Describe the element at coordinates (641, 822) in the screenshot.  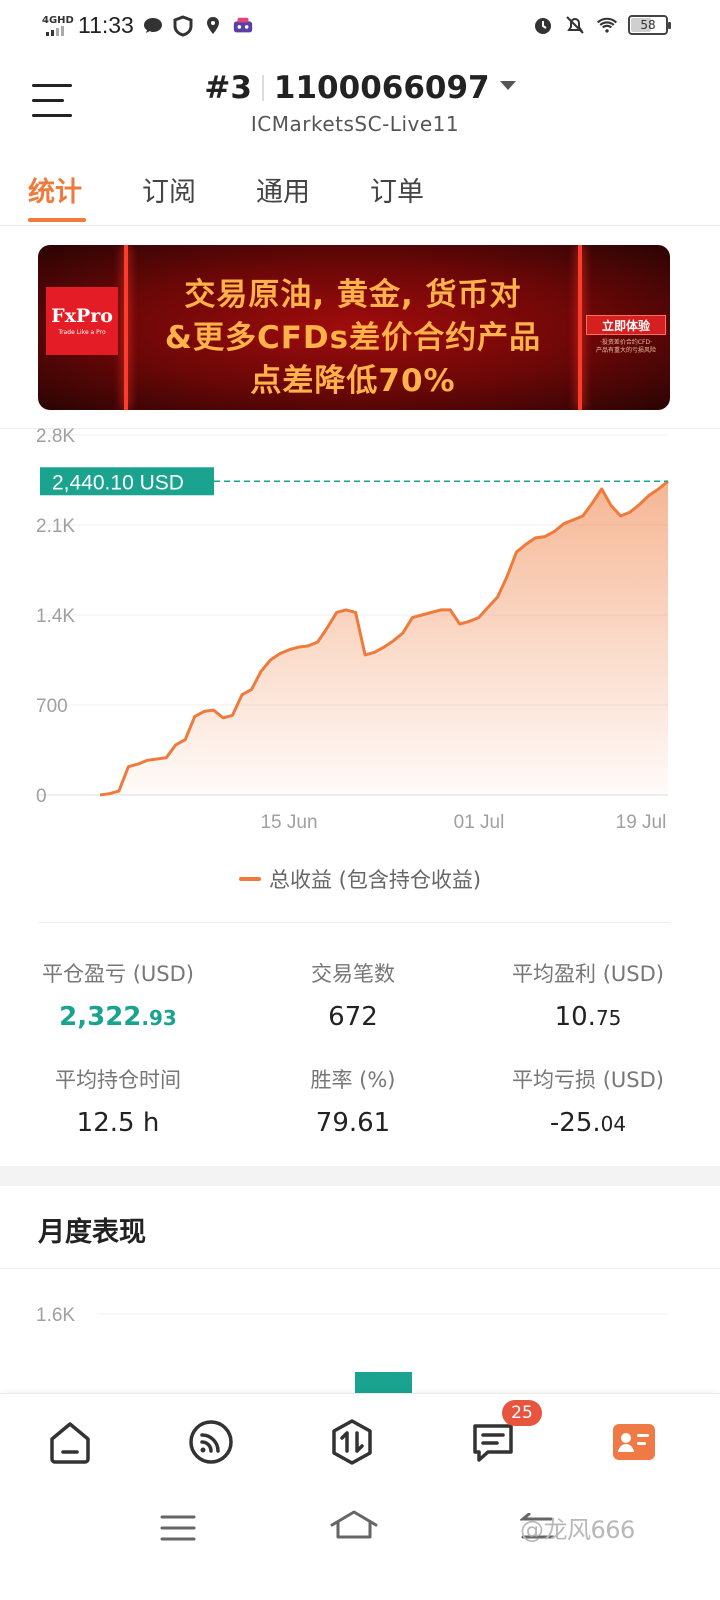
I see `x-tick-label: 19 Jul` at that location.